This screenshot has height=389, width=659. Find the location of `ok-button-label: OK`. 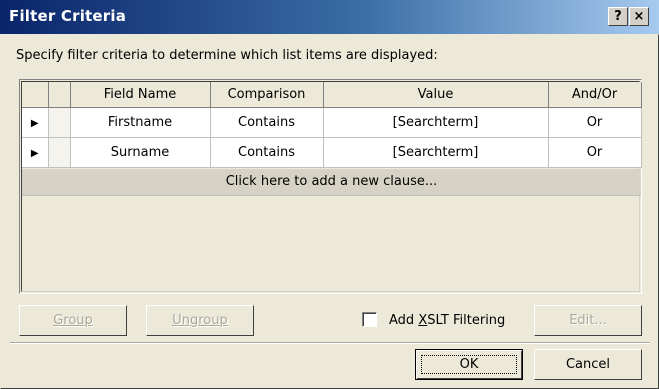

ok-button-label: OK is located at coordinates (469, 364).